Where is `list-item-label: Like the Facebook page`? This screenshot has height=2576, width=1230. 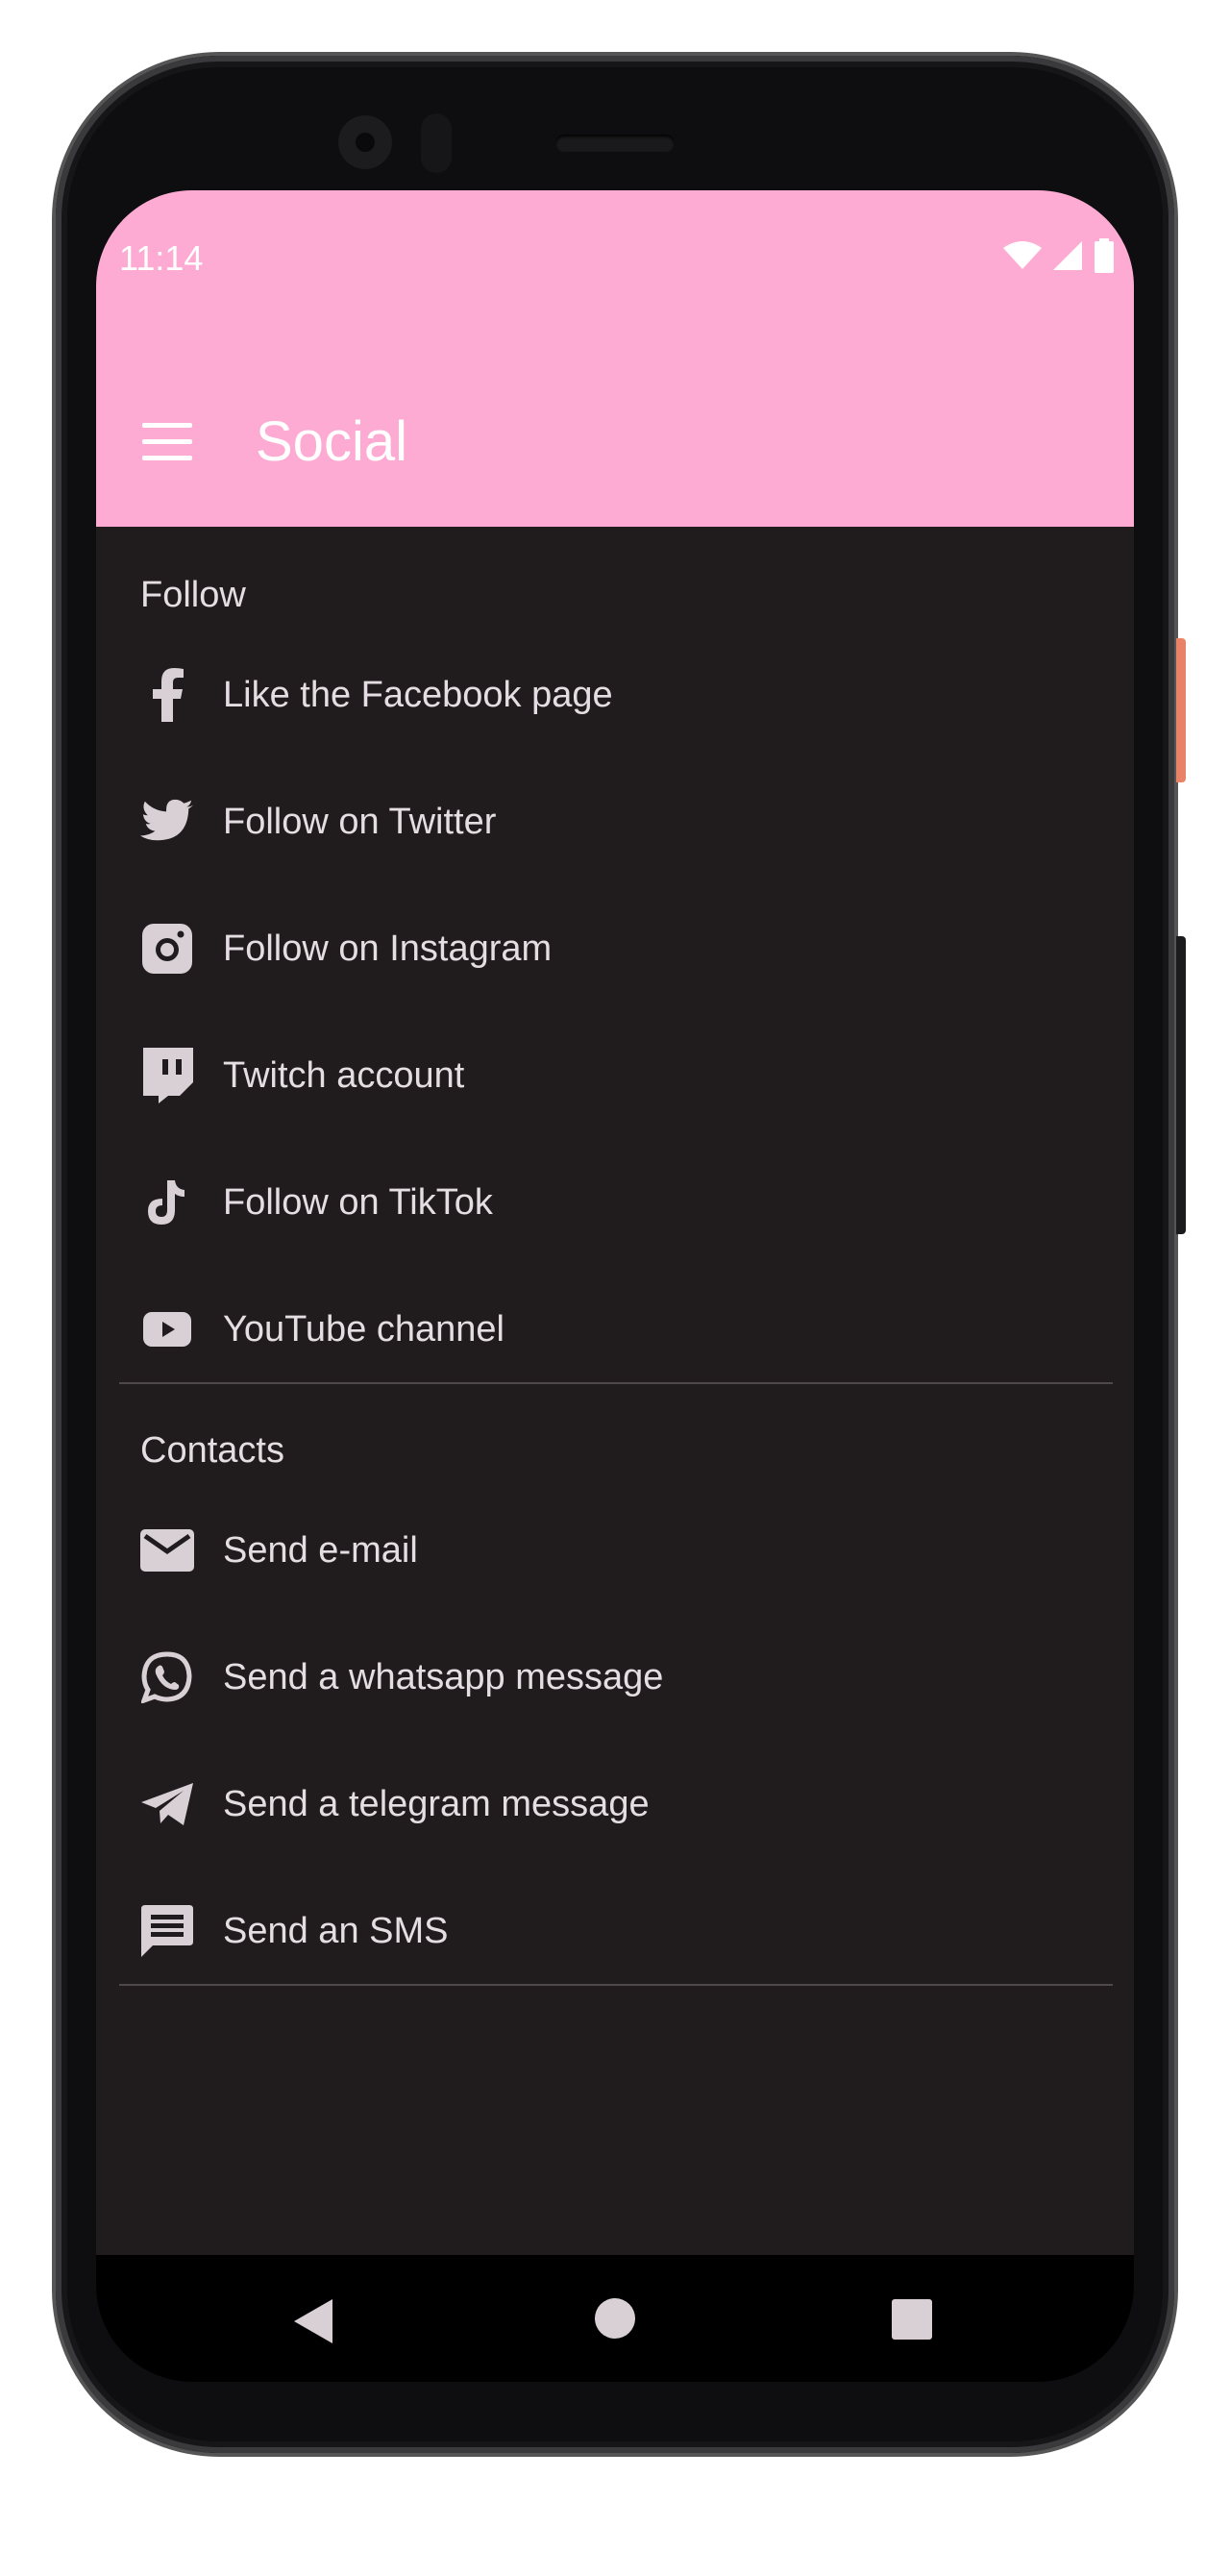 list-item-label: Like the Facebook page is located at coordinates (418, 695).